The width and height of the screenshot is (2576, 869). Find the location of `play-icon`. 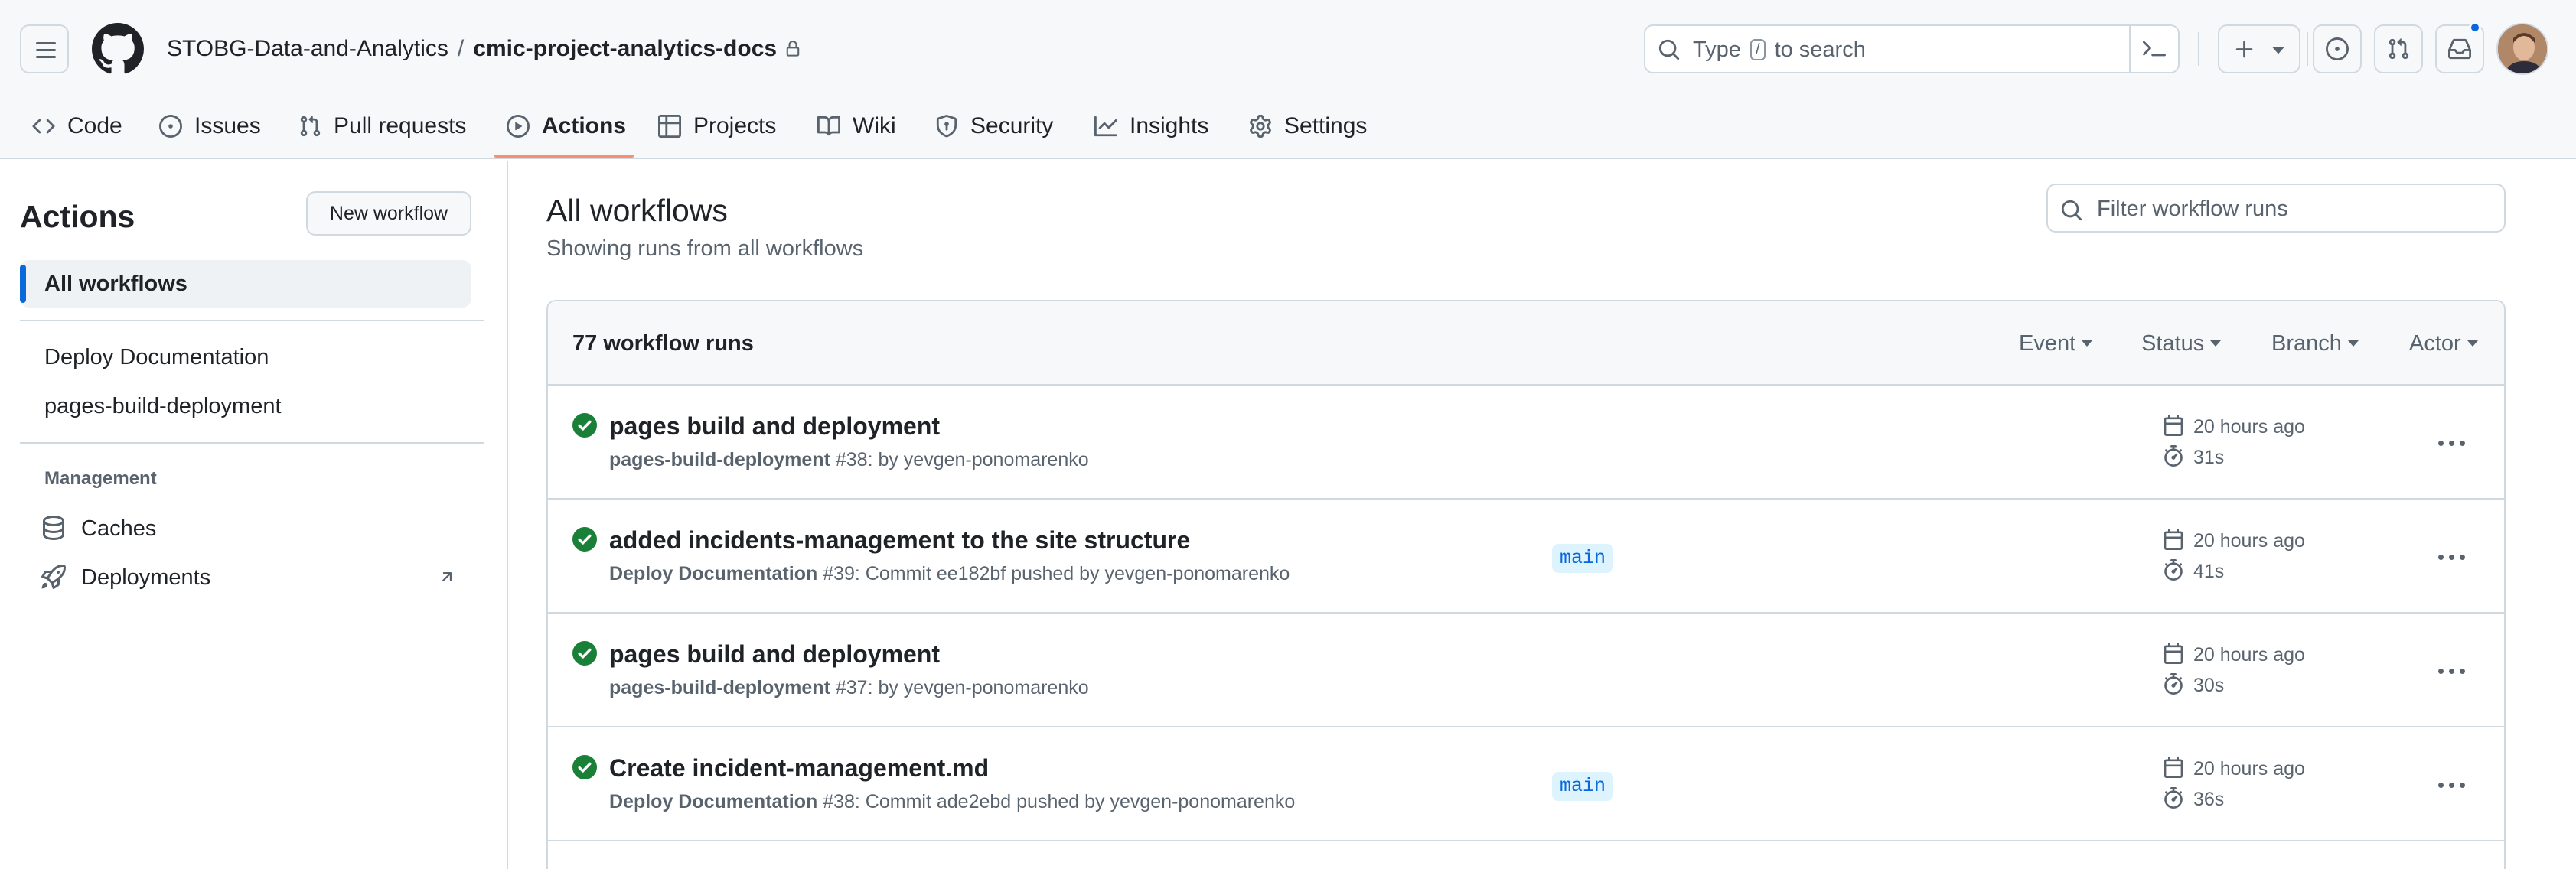

play-icon is located at coordinates (518, 126).